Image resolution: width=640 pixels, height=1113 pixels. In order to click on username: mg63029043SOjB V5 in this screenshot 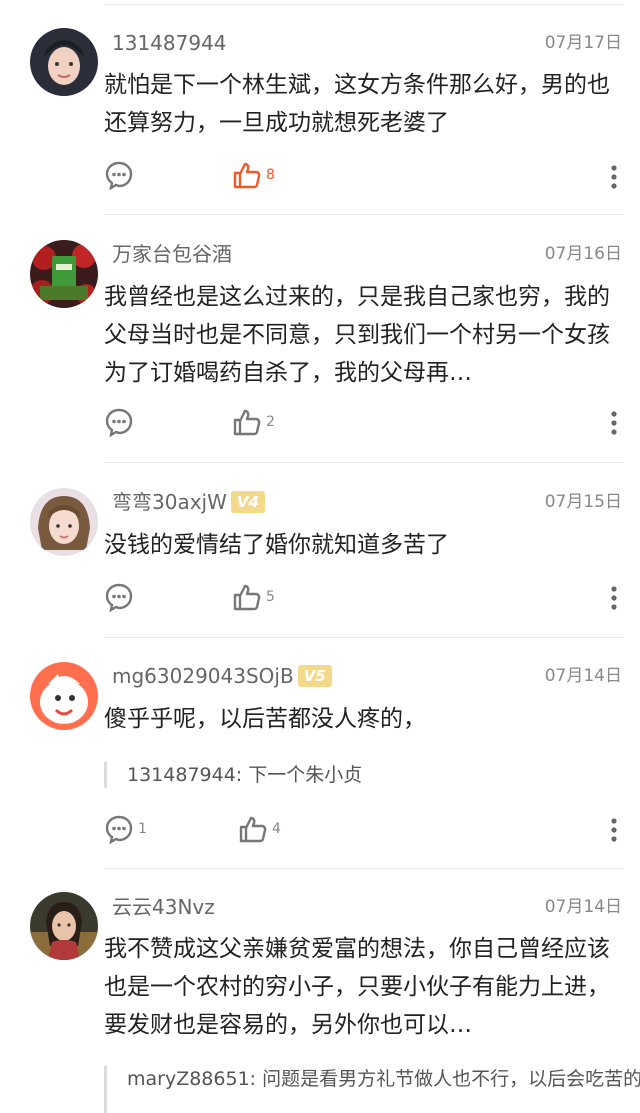, I will do `click(222, 676)`.